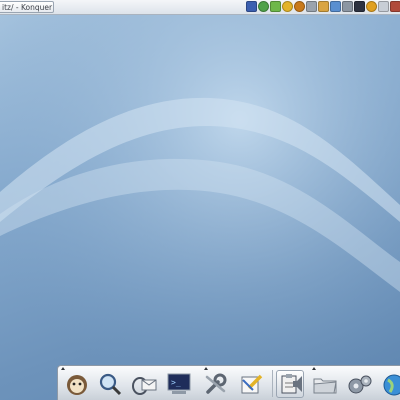 The image size is (400, 400). I want to click on world-icon, so click(391, 385).